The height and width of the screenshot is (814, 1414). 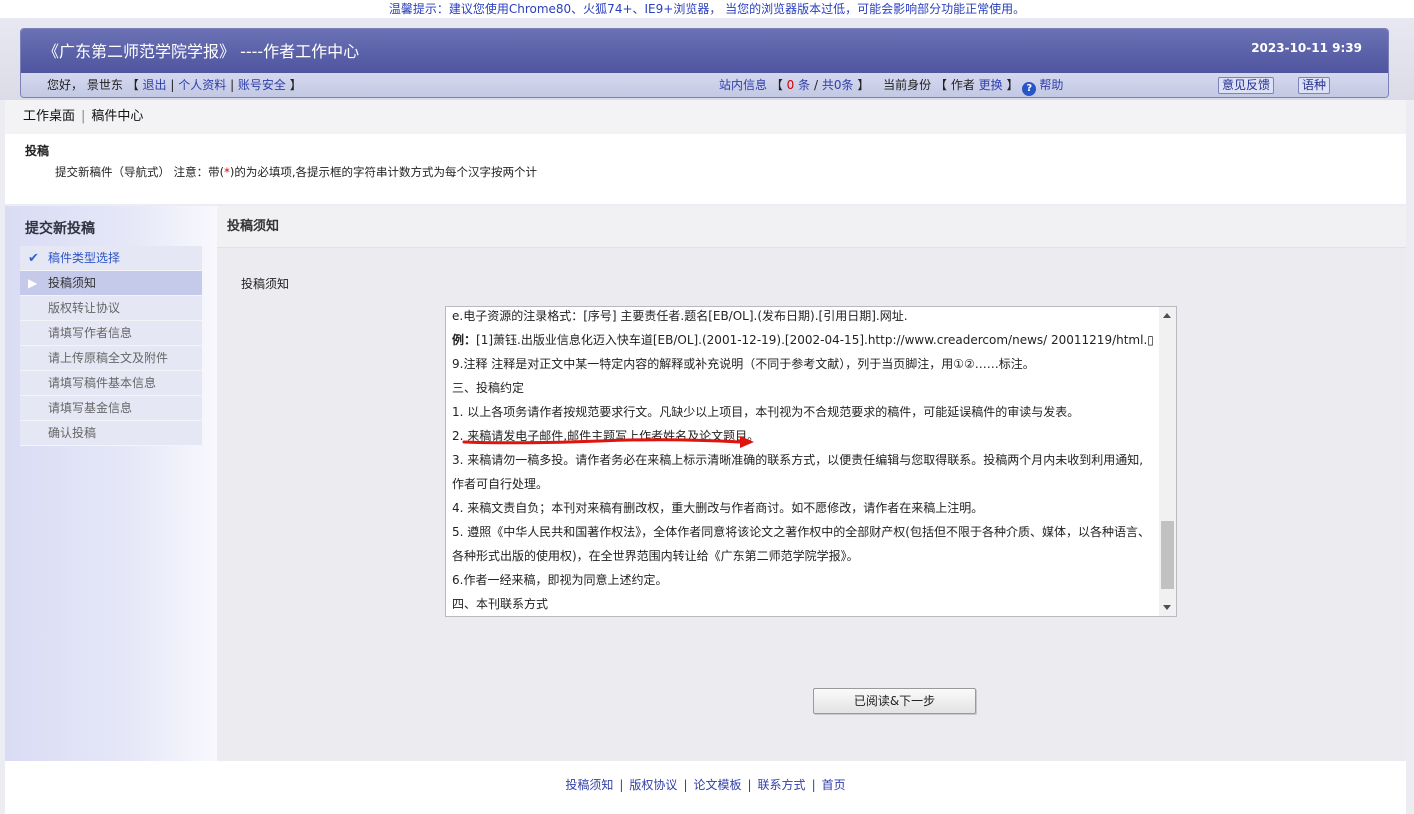 What do you see at coordinates (606, 436) in the screenshot?
I see `notice-line: 2. 来稿请发电子邮件,邮件主题写上作者姓名及论文题目。` at bounding box center [606, 436].